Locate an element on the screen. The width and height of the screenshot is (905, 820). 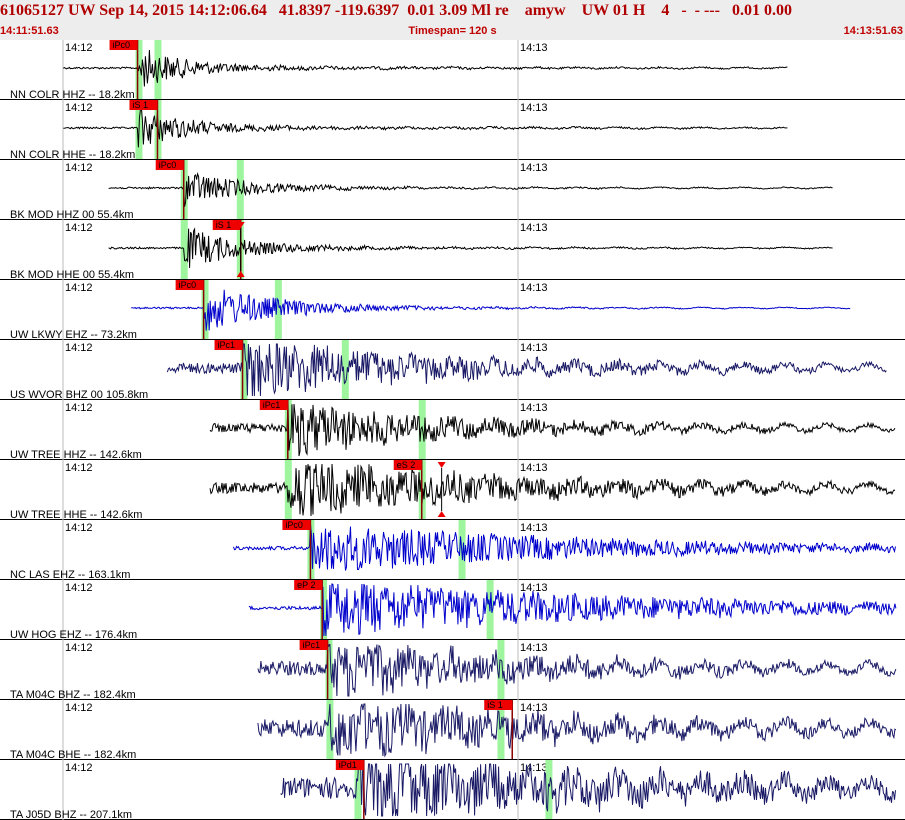
trace-label: NN COLR HHZ -- 18.2km is located at coordinates (72, 95).